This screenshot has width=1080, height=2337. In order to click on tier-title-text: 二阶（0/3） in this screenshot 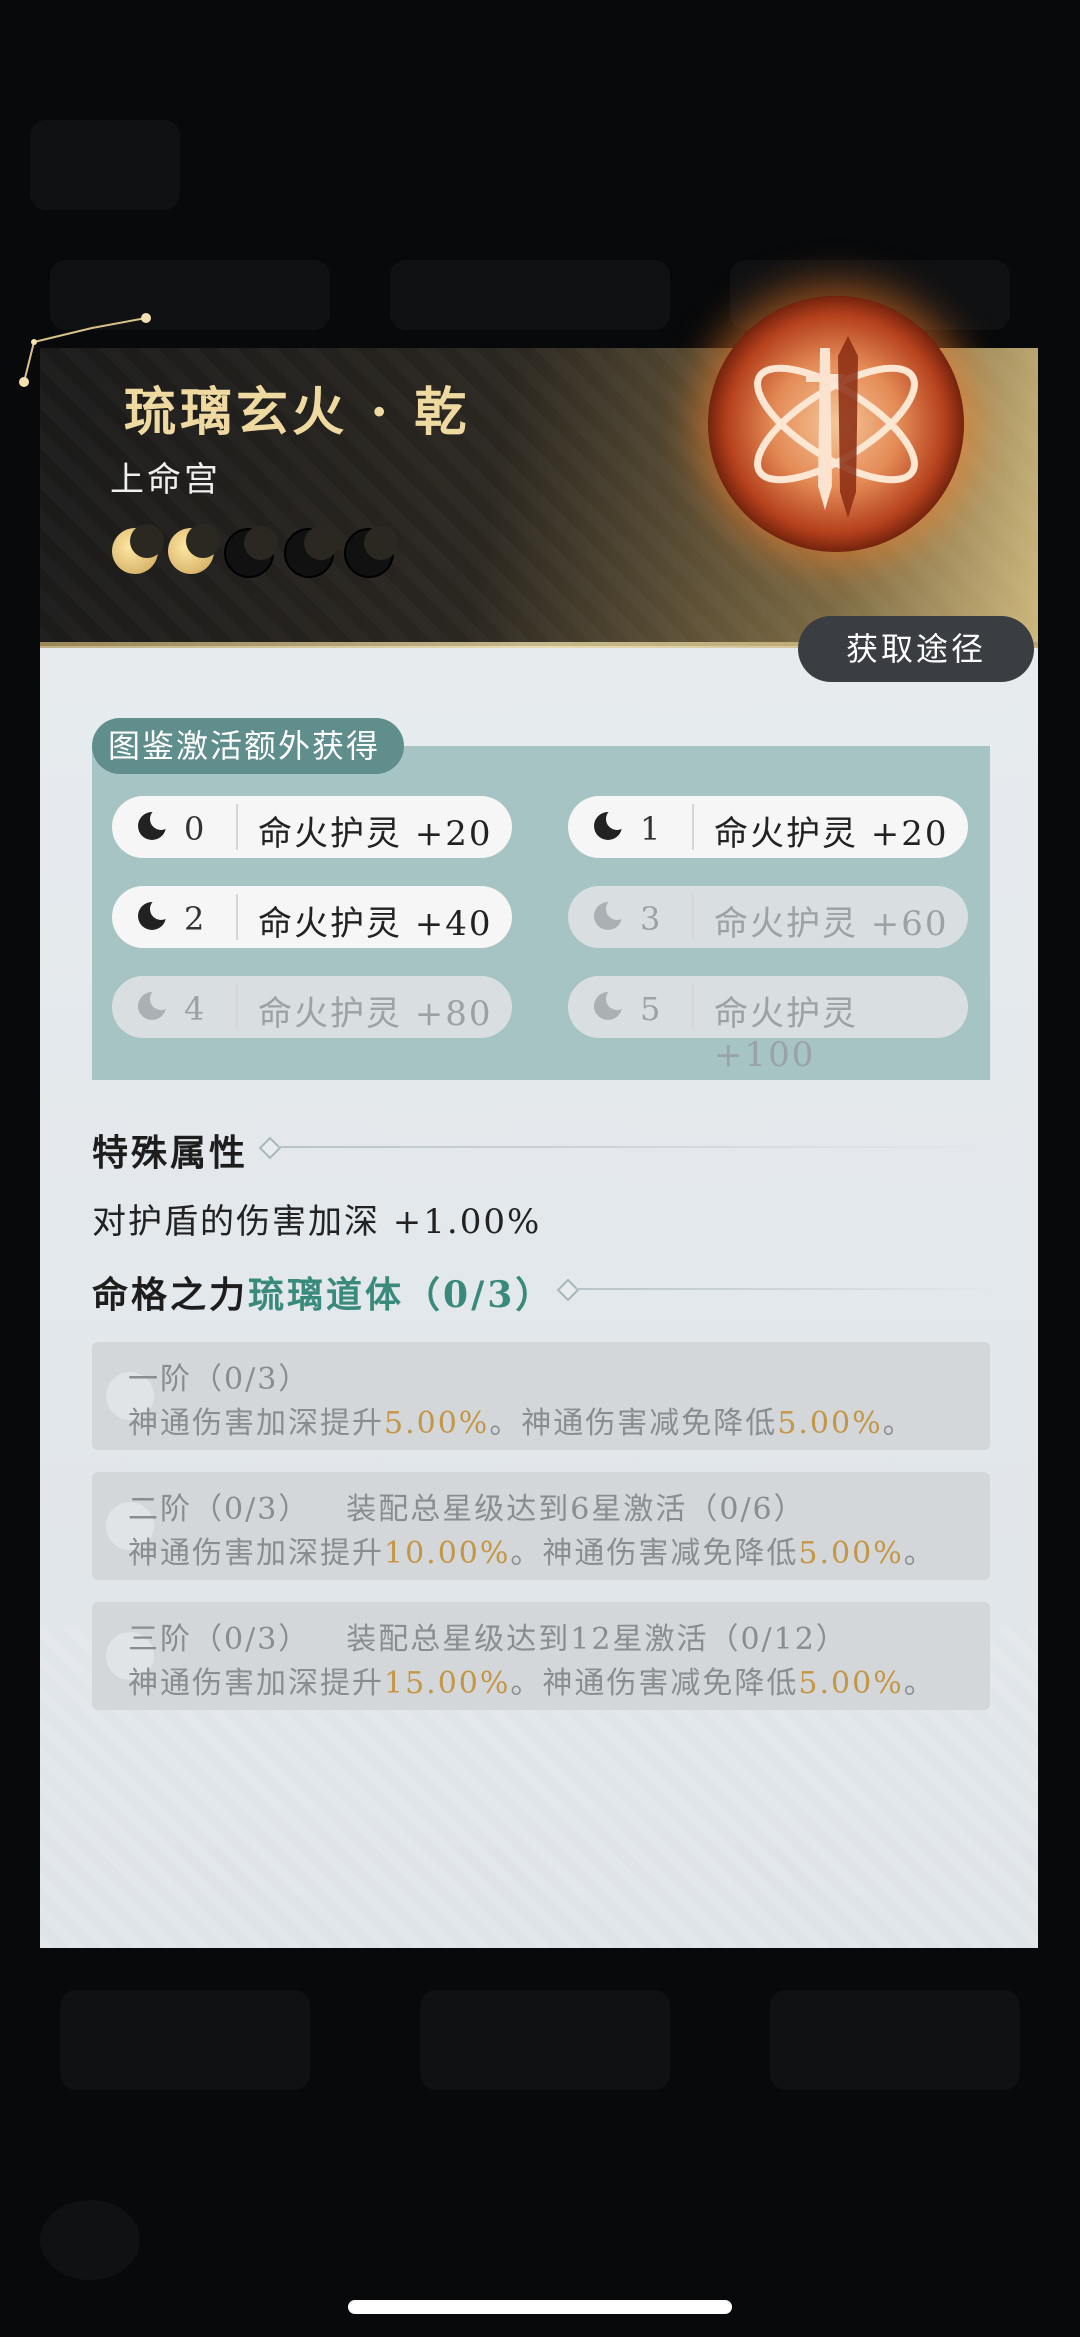, I will do `click(219, 1509)`.